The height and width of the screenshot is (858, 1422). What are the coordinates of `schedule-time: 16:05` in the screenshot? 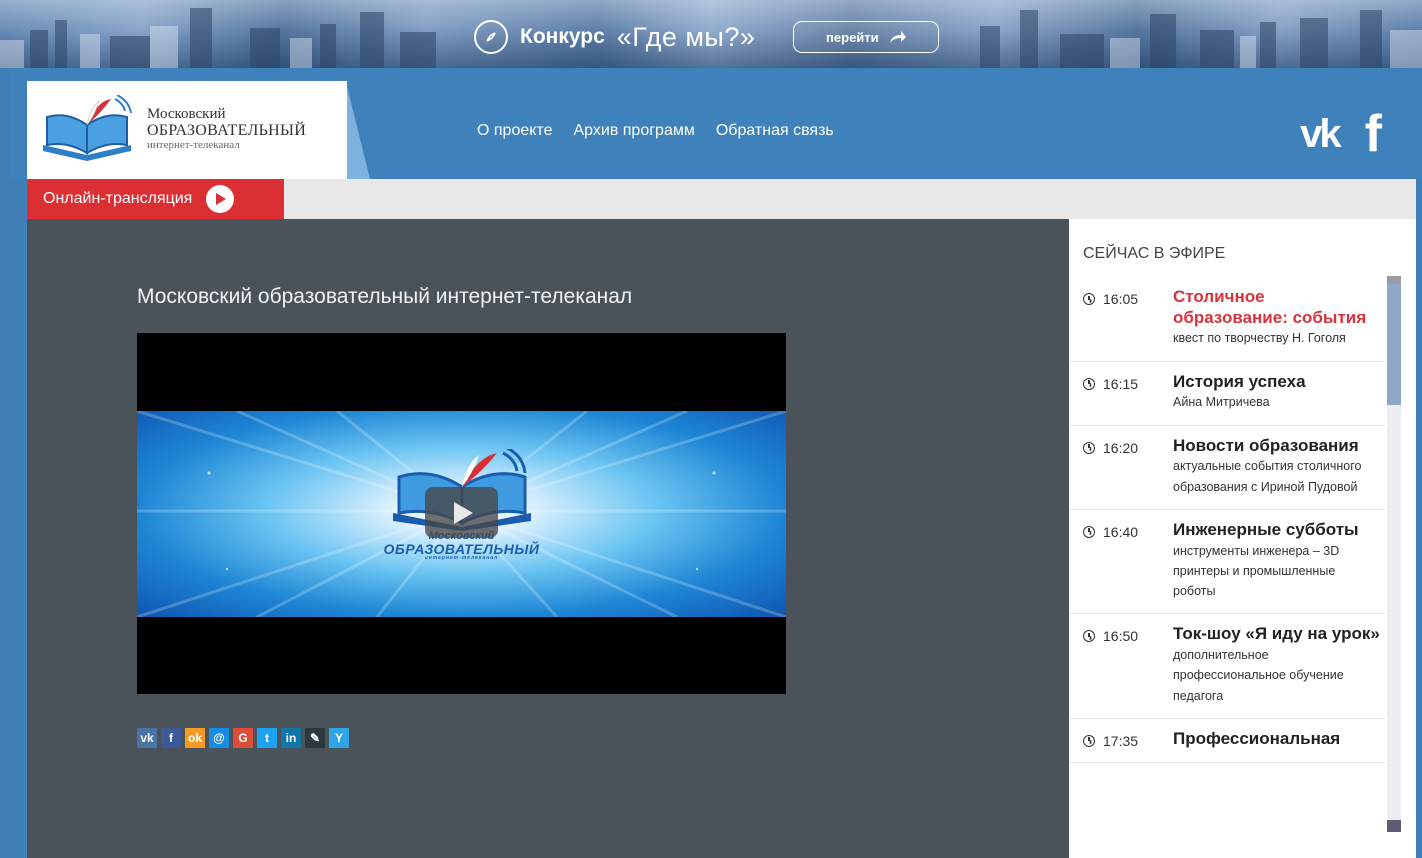 It's located at (1110, 299).